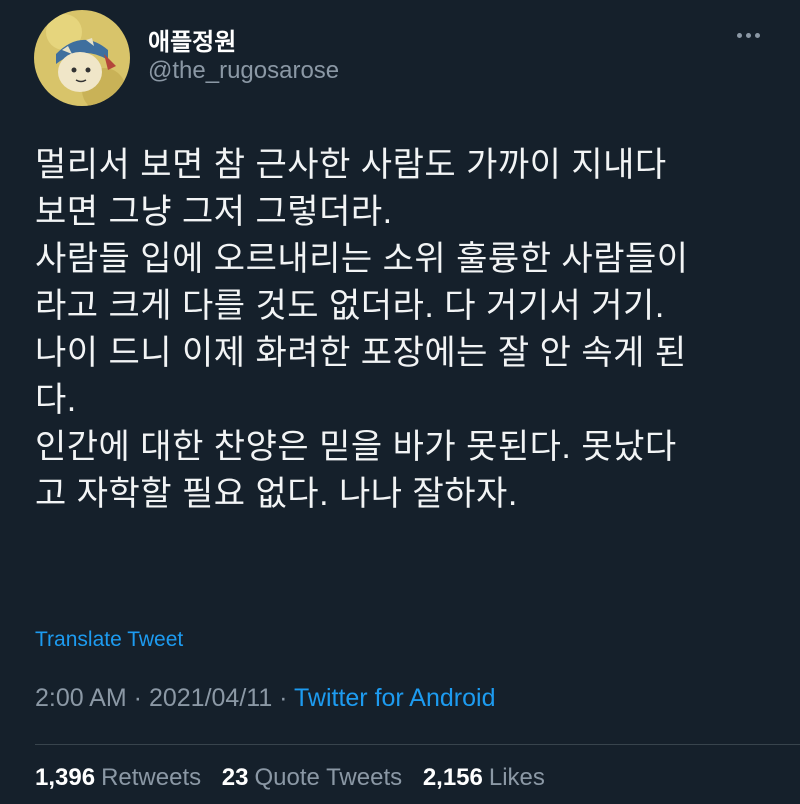 The height and width of the screenshot is (804, 800). I want to click on likes-count: 2,156, so click(452, 777).